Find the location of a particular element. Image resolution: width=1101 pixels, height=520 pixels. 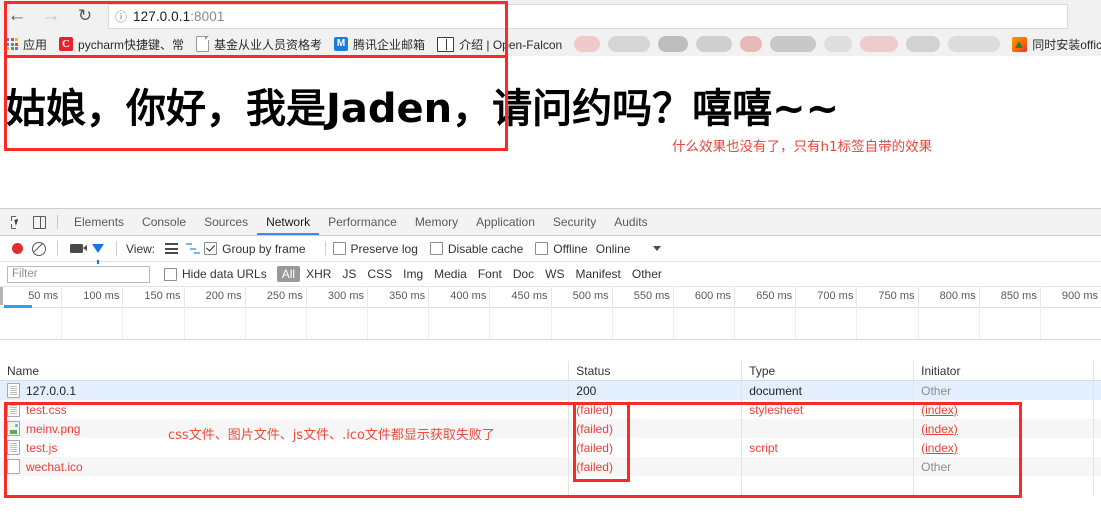

request-type: stylesheet is located at coordinates (828, 409).